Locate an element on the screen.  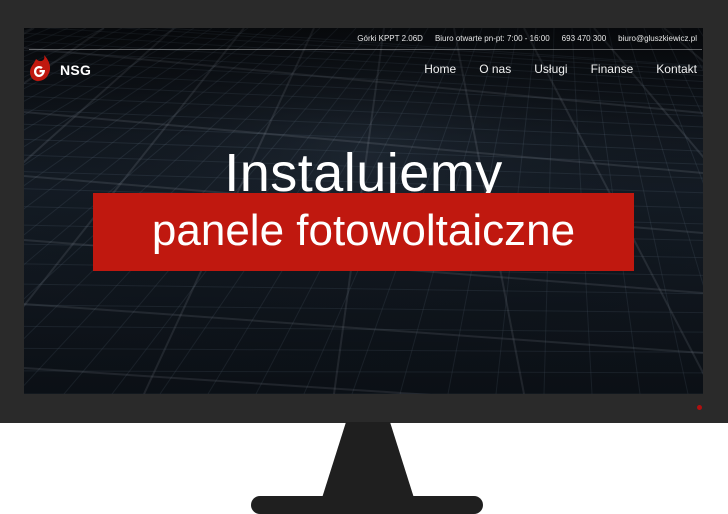
address-text: Górki KPPT 2.06D is located at coordinates (390, 38).